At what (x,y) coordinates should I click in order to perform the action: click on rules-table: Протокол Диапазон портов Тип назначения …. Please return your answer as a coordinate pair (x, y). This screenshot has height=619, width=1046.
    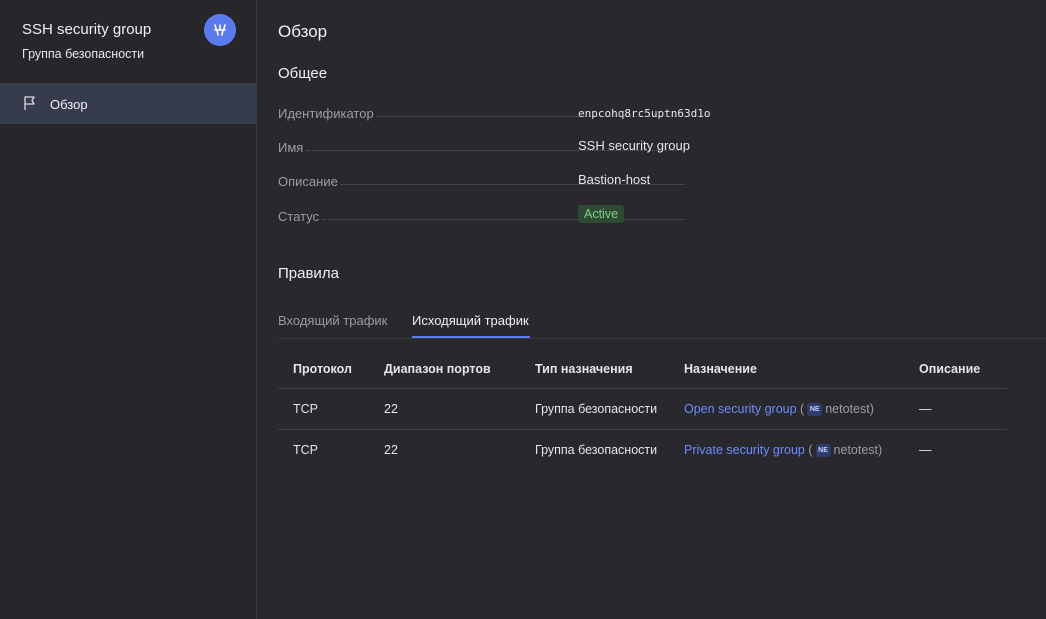
    Looking at the image, I should click on (642, 410).